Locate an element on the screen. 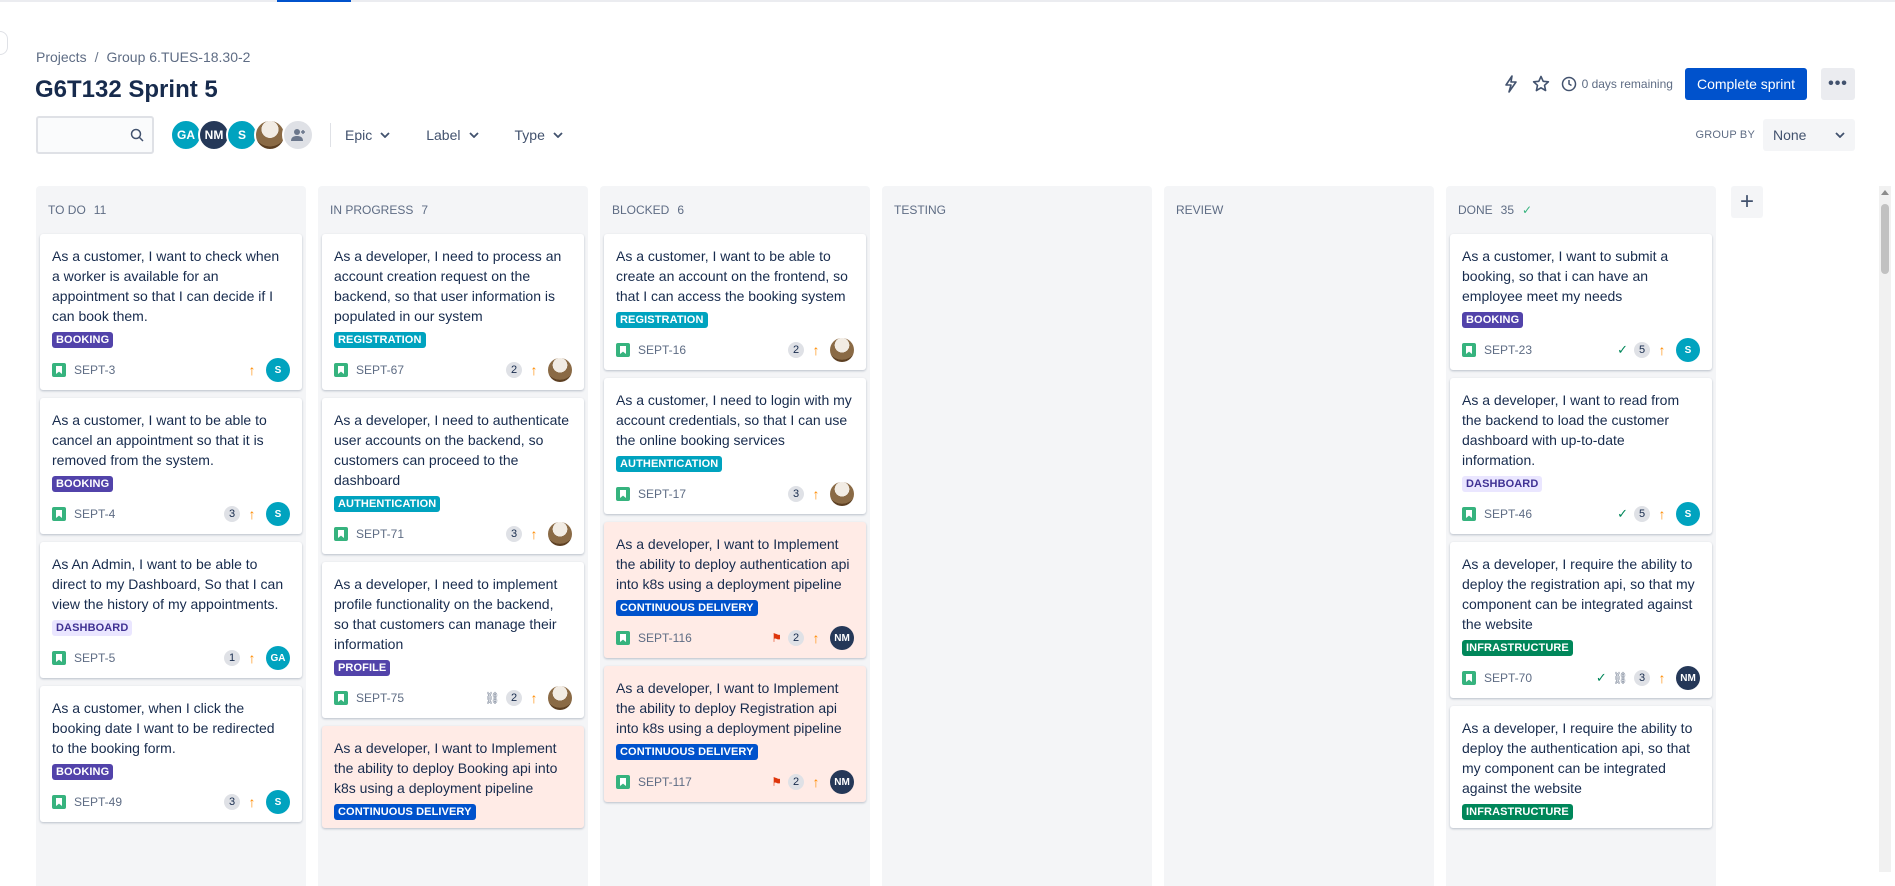 Image resolution: width=1895 pixels, height=886 pixels. issue-key: SEPT-49 is located at coordinates (146, 802).